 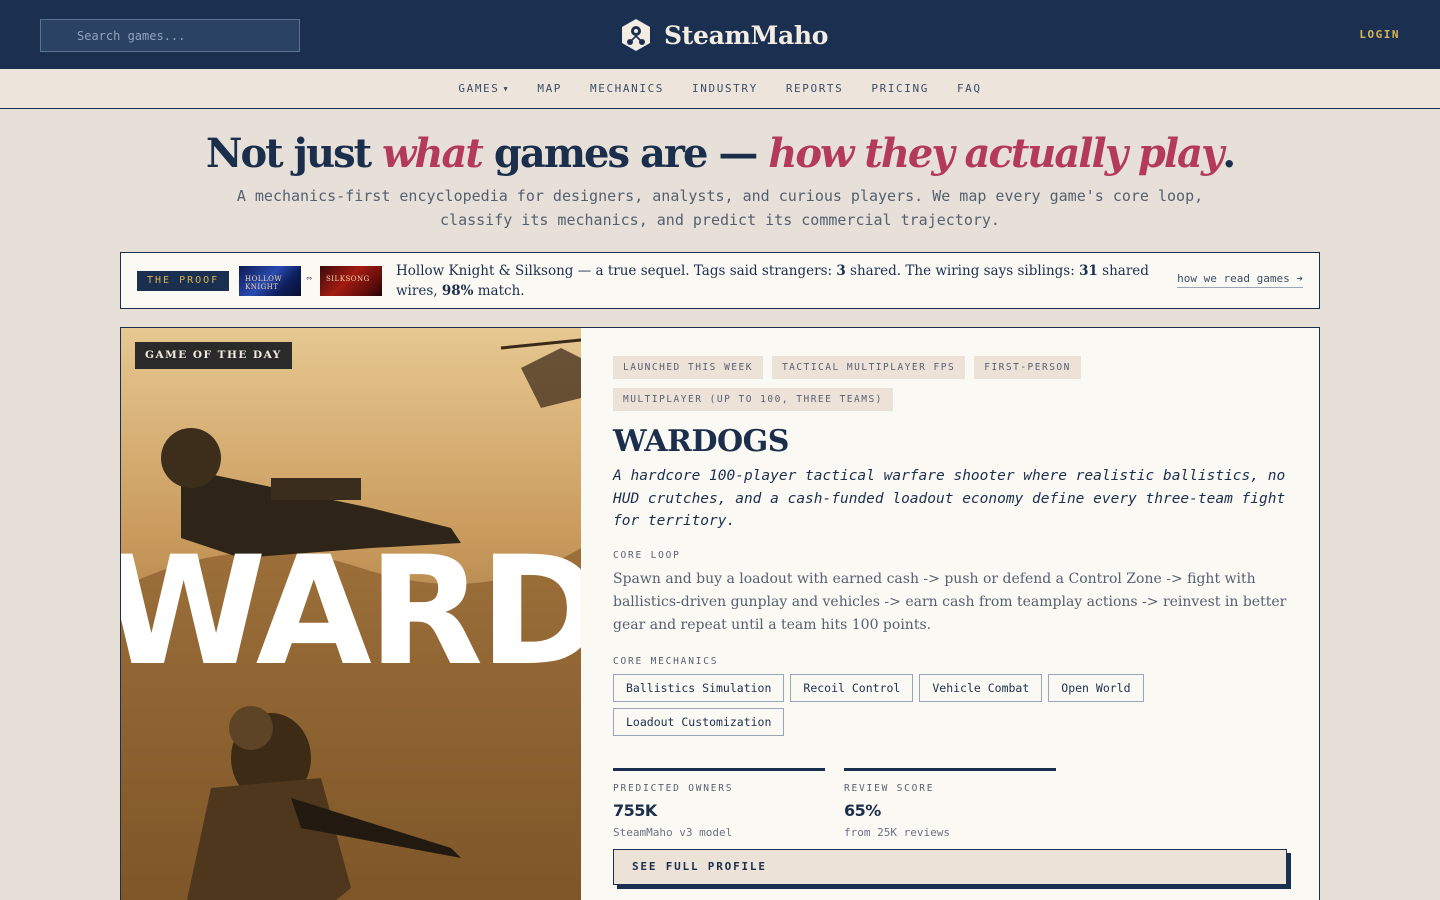 I want to click on cover-title-text: WARDO, so click(x=351, y=612).